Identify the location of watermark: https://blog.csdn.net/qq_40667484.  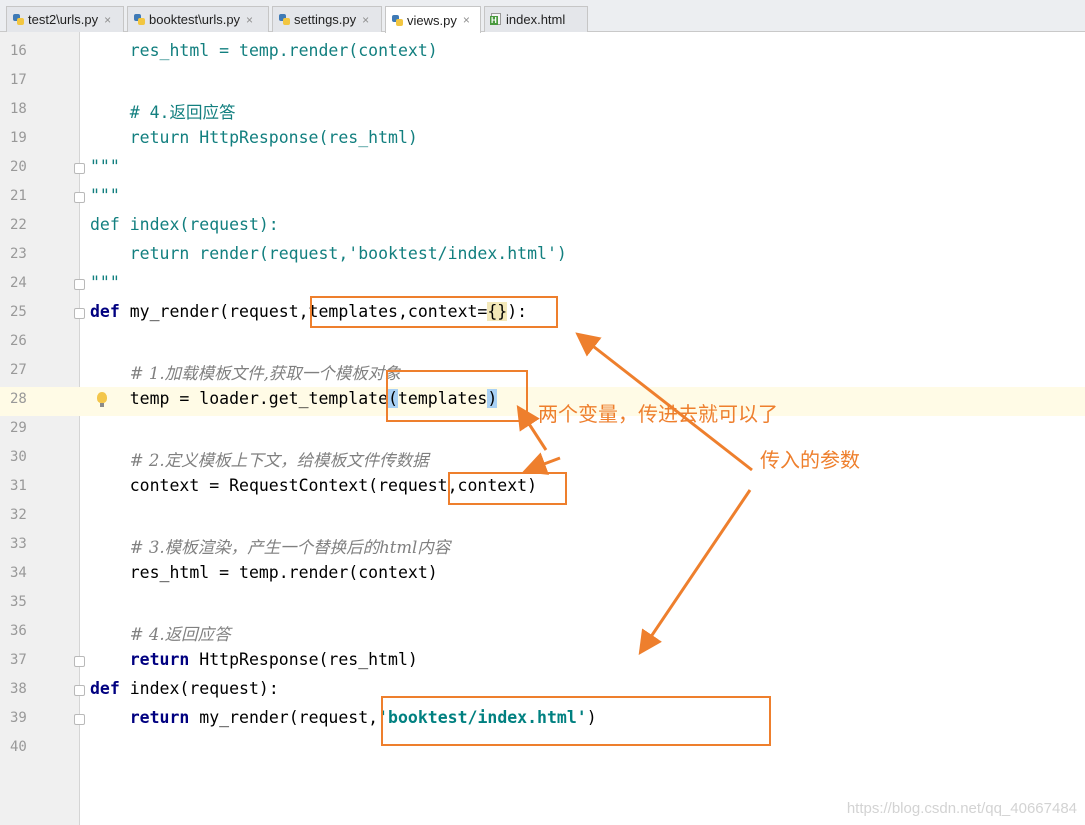
(961, 808).